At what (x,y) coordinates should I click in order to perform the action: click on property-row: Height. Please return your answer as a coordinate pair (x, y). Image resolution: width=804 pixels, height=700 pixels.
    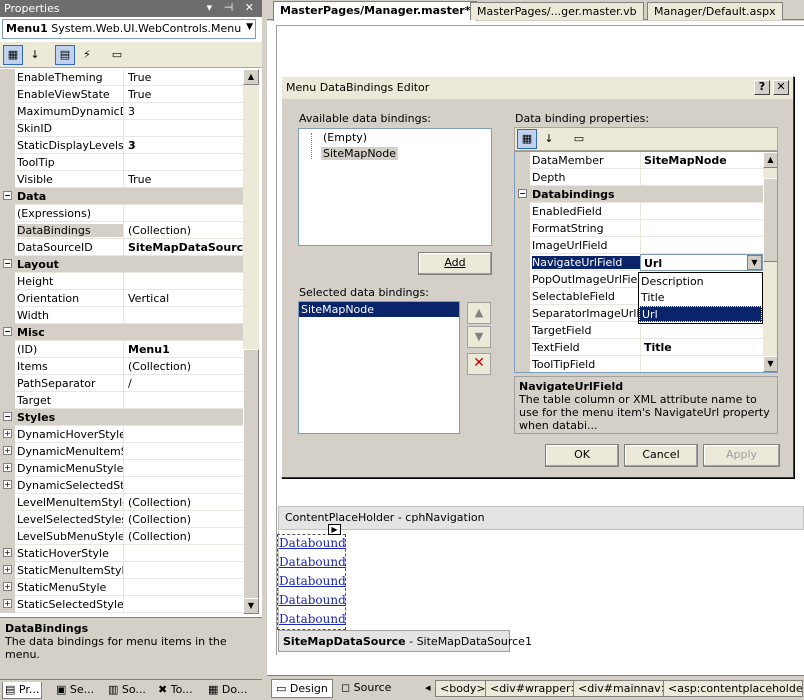
    Looking at the image, I should click on (121, 281).